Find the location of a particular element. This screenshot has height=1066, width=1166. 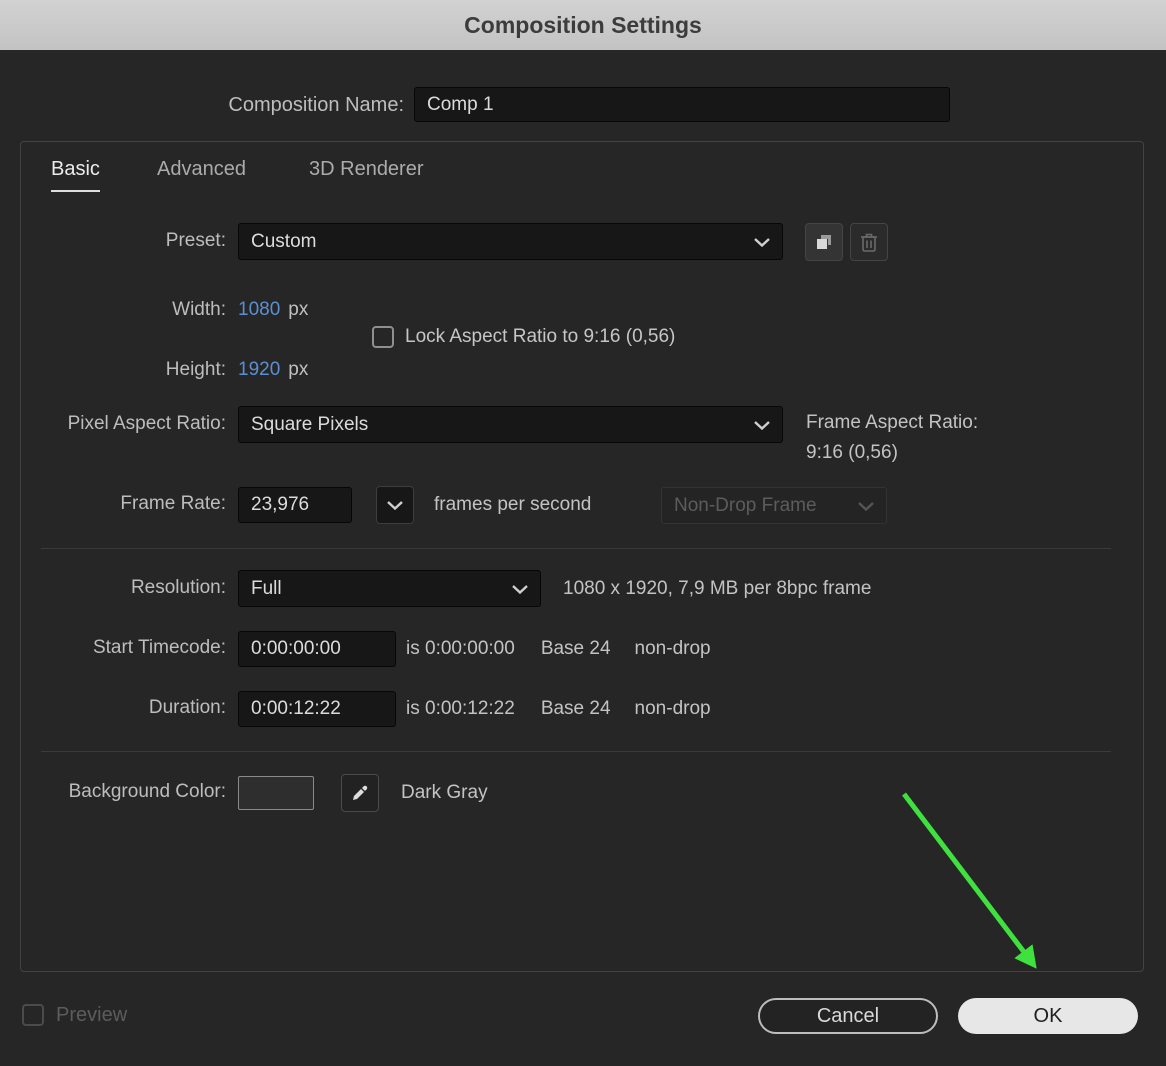

pixel-aspect-ratio-value: Square Pixels is located at coordinates (310, 424).